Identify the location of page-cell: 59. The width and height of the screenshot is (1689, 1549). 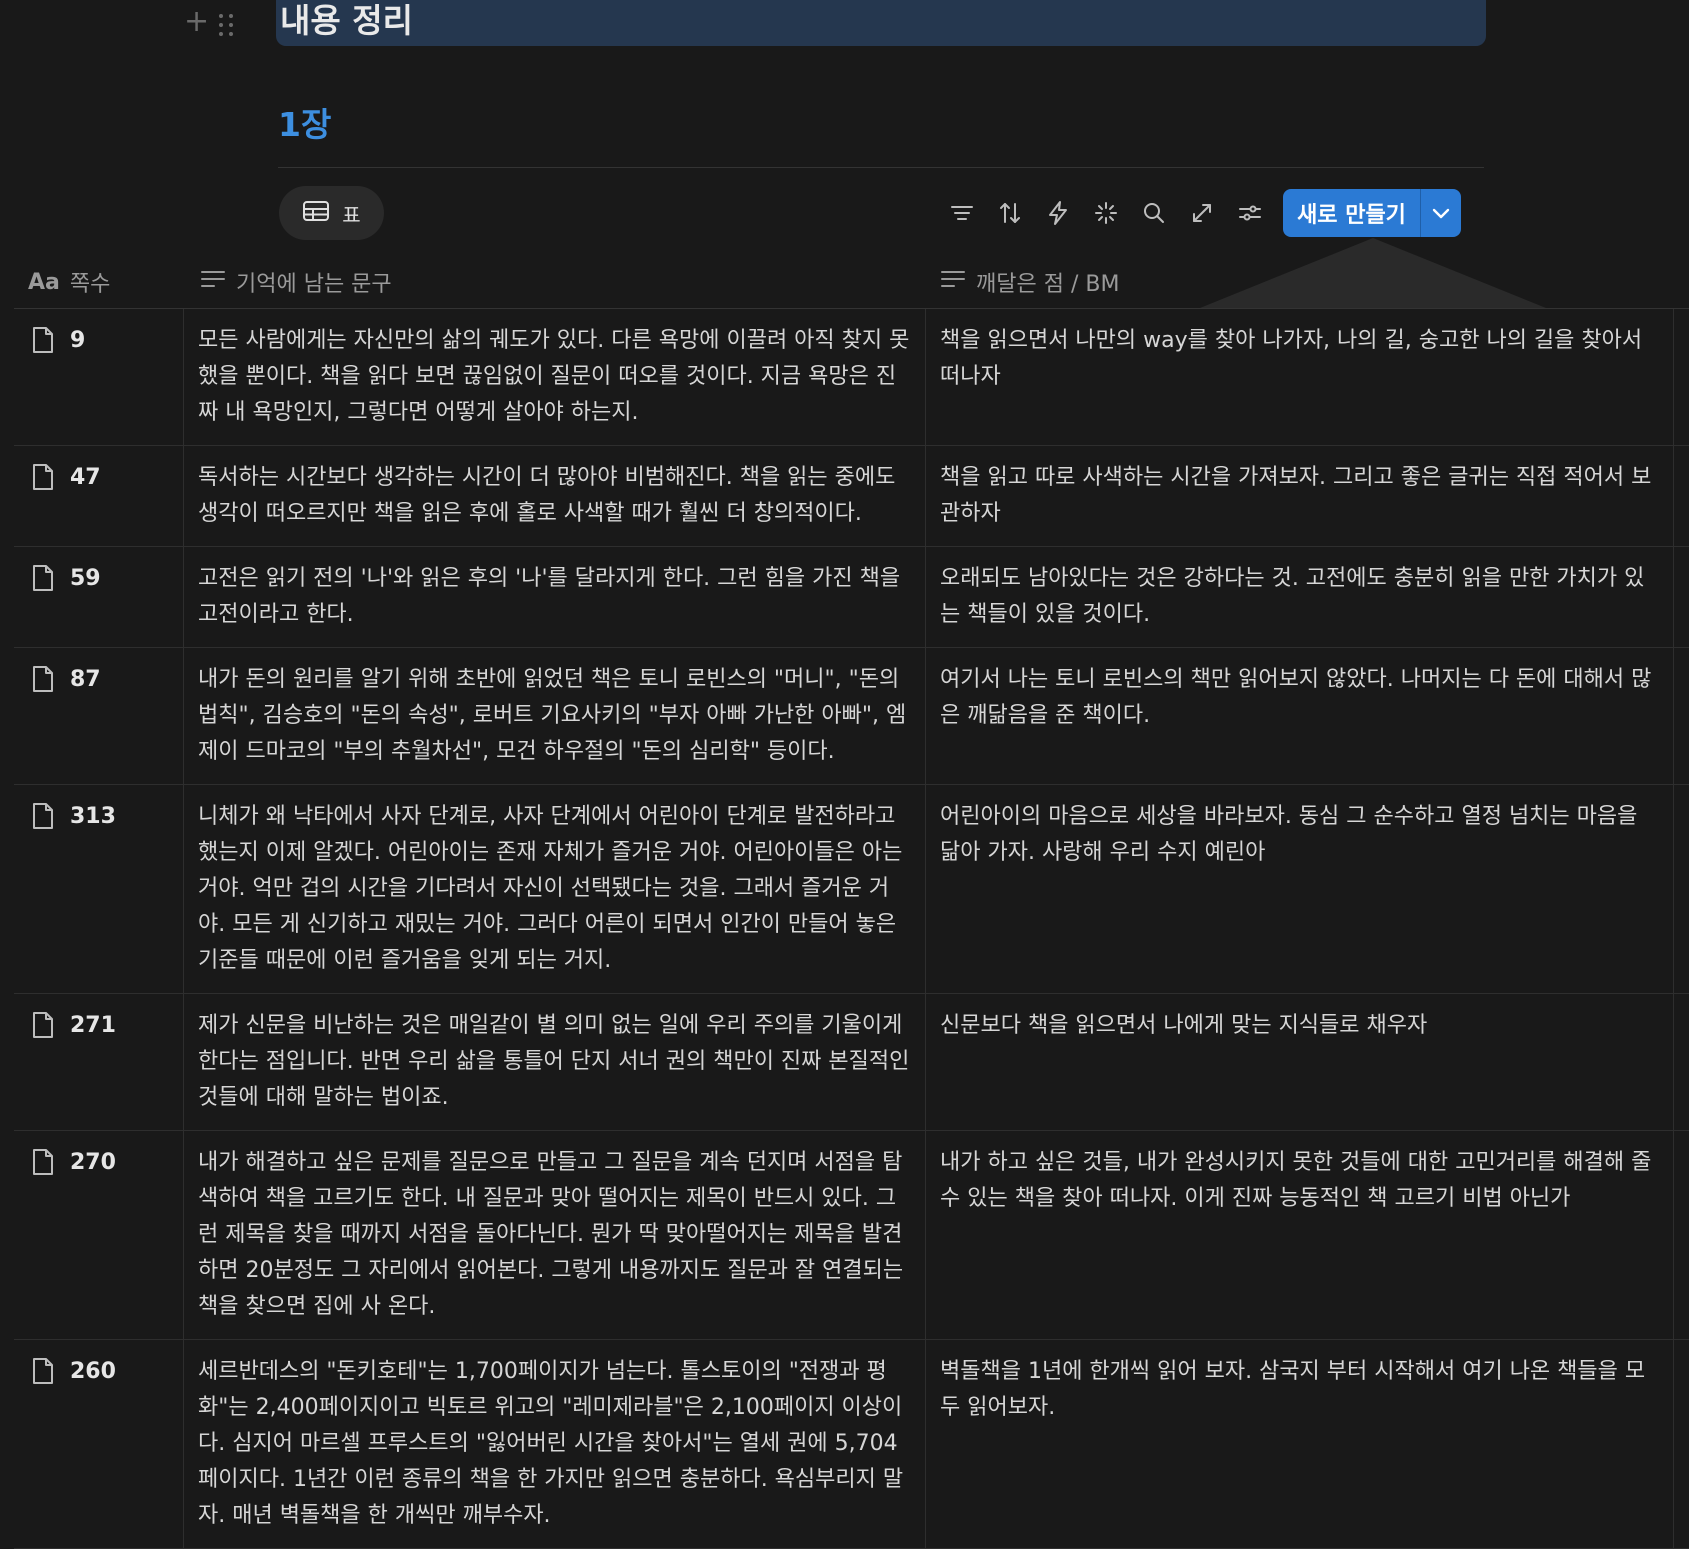
(99, 597).